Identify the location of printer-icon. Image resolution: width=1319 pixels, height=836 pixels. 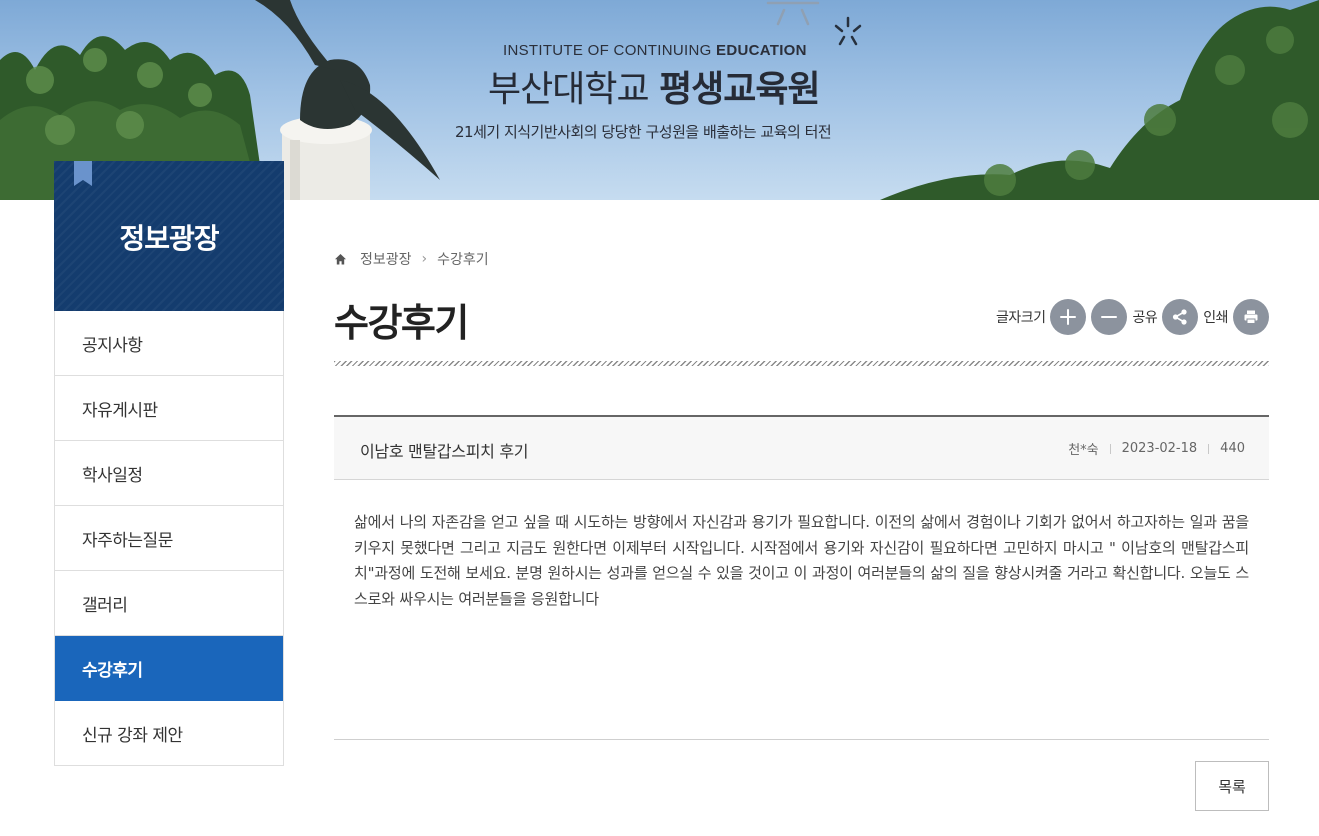
(1251, 317).